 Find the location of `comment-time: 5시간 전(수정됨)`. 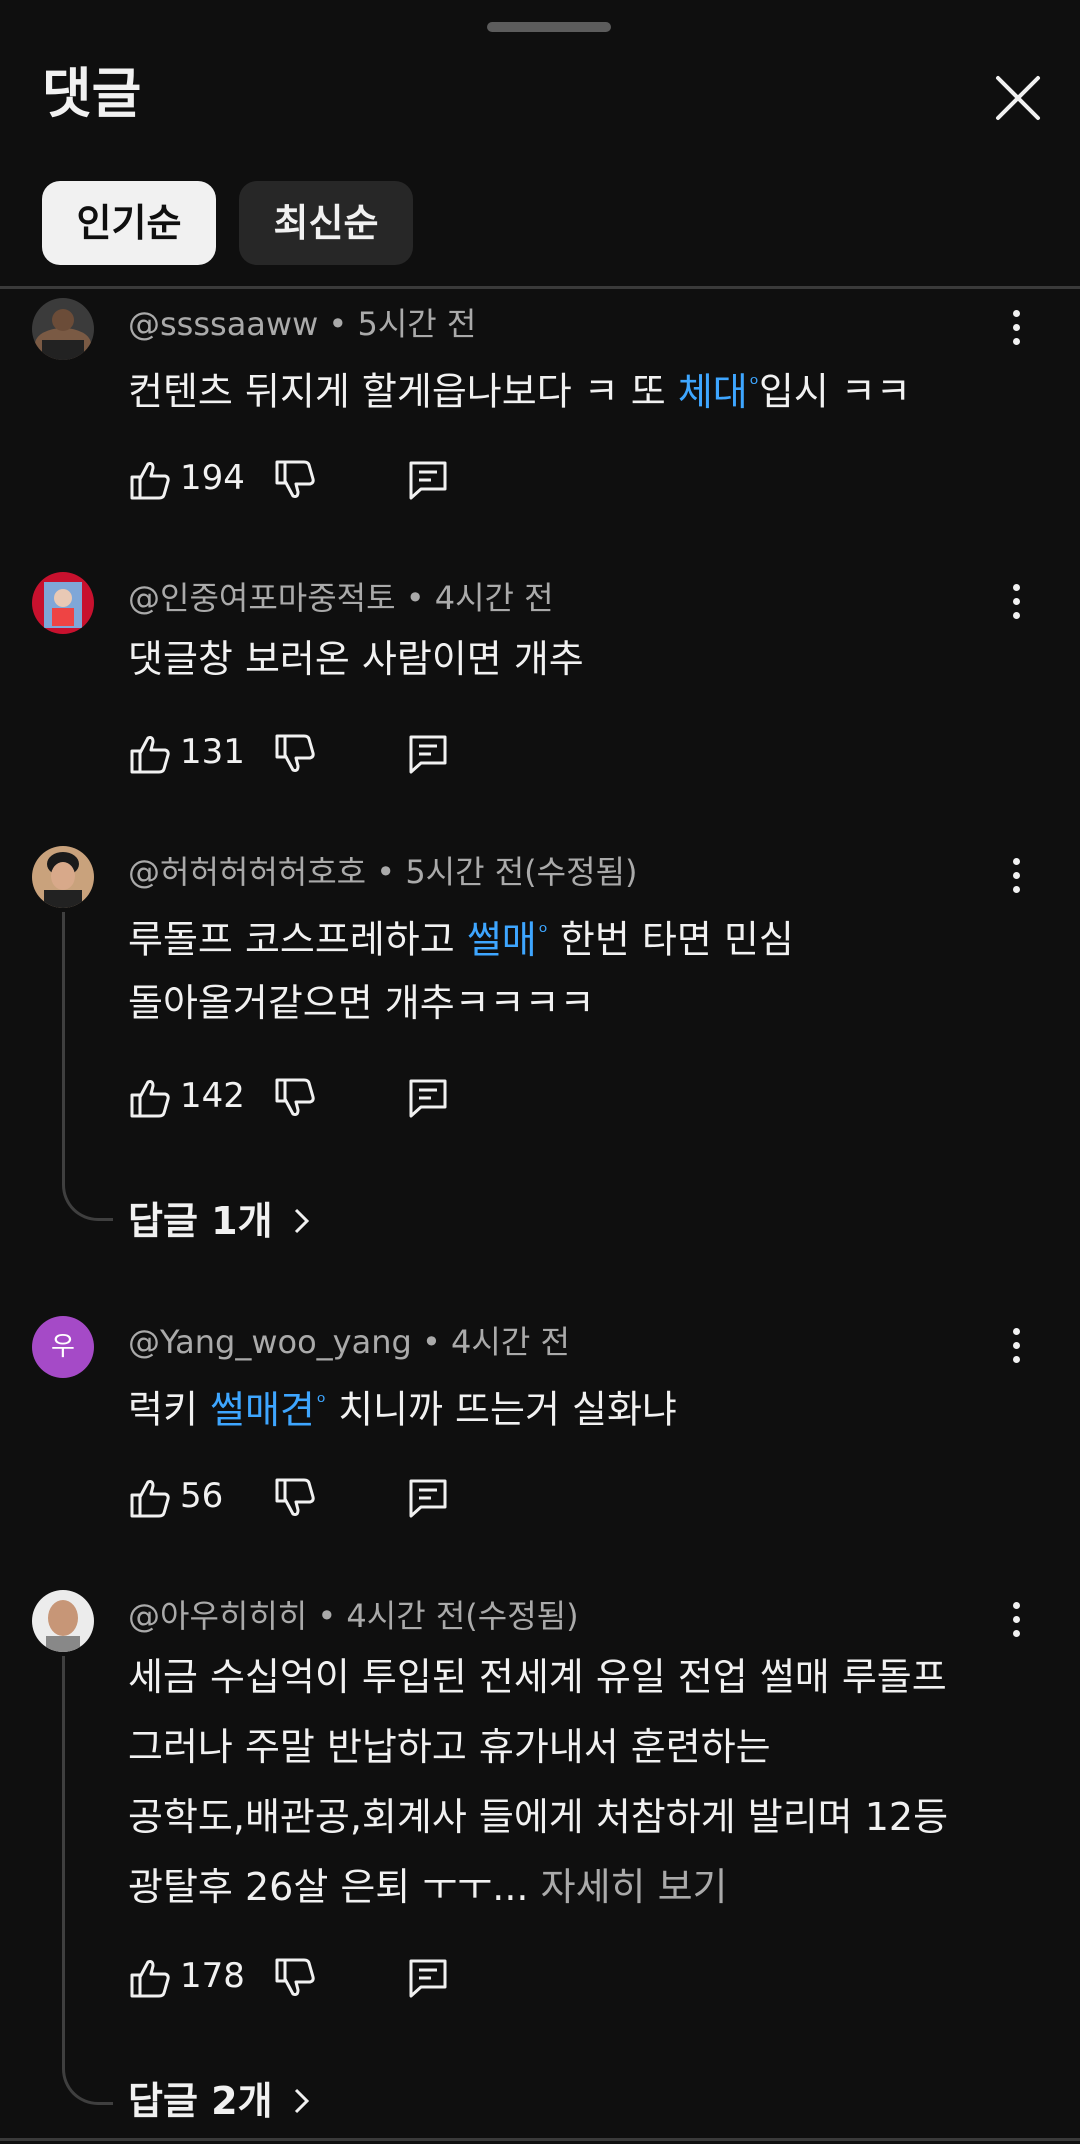

comment-time: 5시간 전(수정됨) is located at coordinates (521, 872).